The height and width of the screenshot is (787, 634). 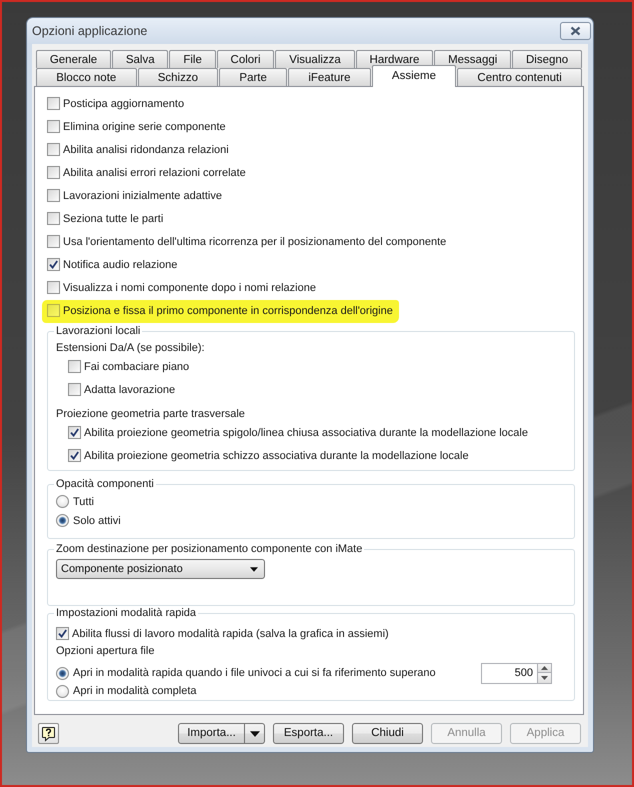 I want to click on up-arrow-icon, so click(x=544, y=668).